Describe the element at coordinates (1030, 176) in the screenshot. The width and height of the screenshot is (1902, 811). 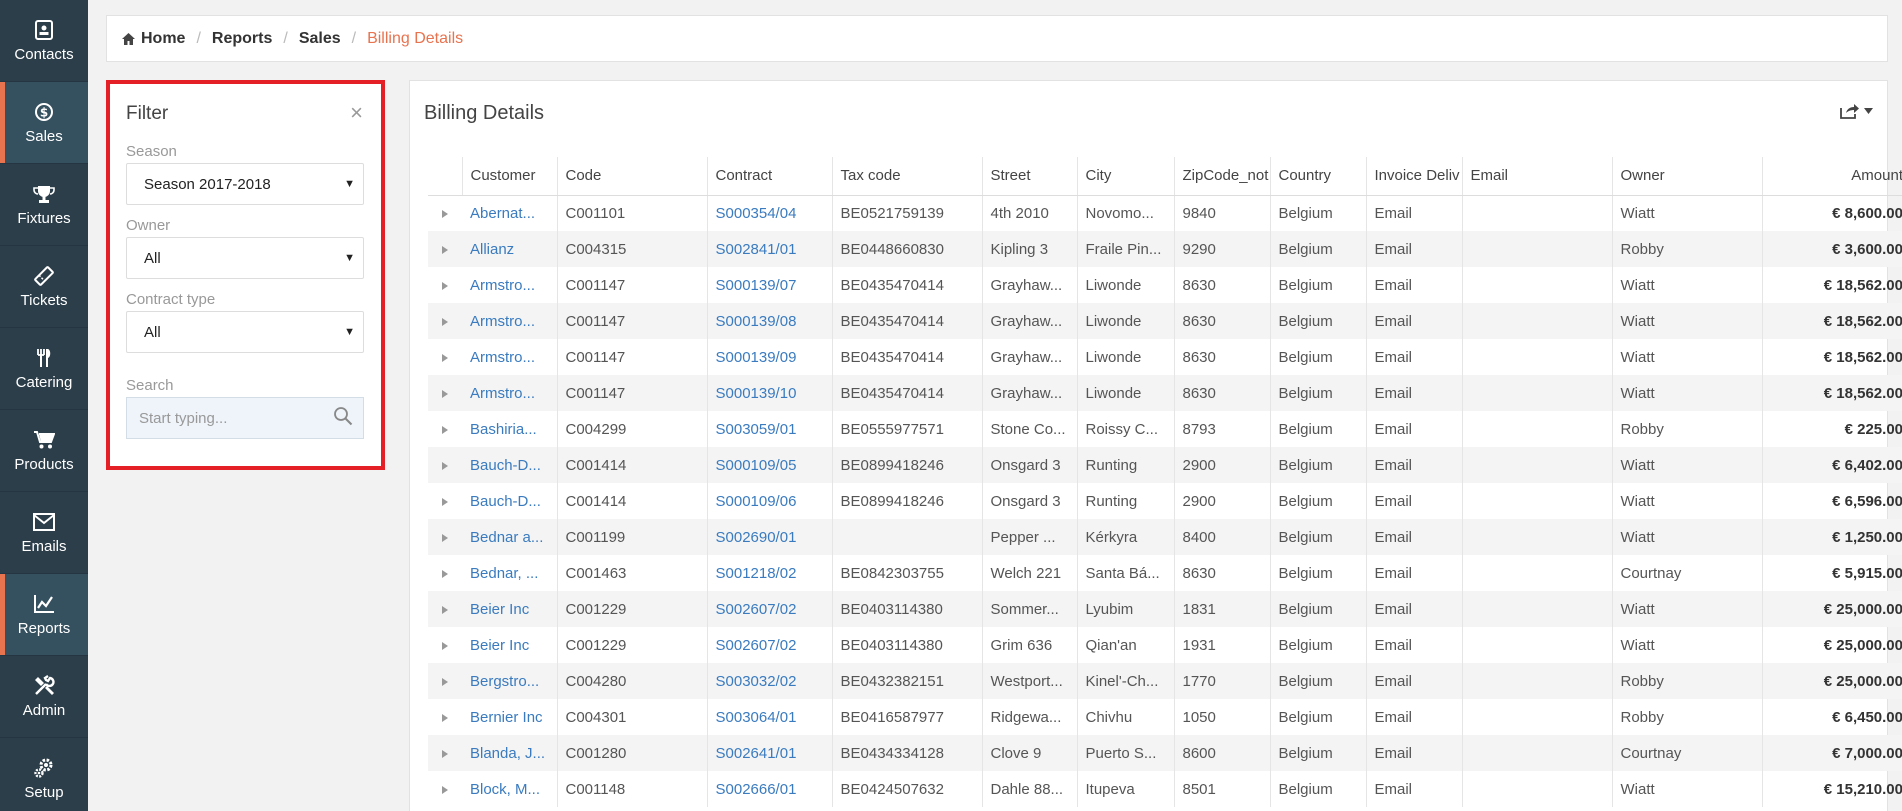
I see `column-header-street: Street` at that location.